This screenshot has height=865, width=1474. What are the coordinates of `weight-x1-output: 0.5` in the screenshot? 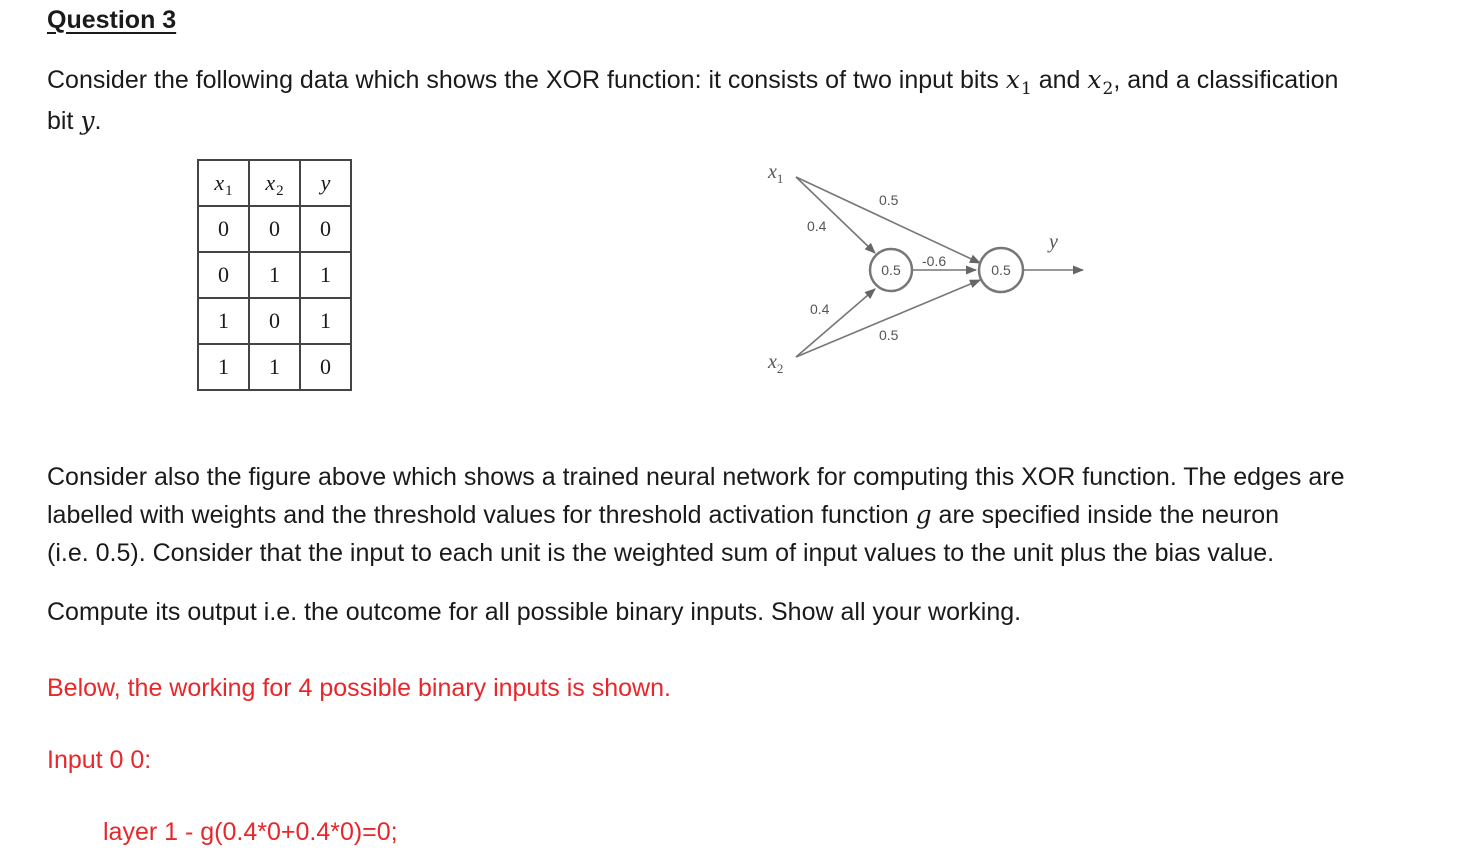 It's located at (889, 200).